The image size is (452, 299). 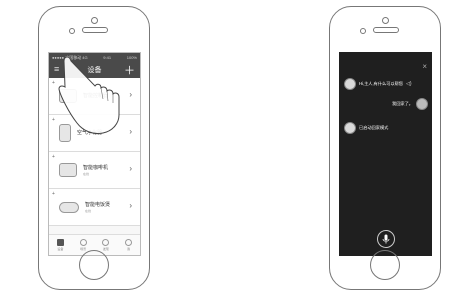 What do you see at coordinates (94, 57) in the screenshot?
I see `status-bar: ●●●●● 中国移动 4G 9:41 100%` at bounding box center [94, 57].